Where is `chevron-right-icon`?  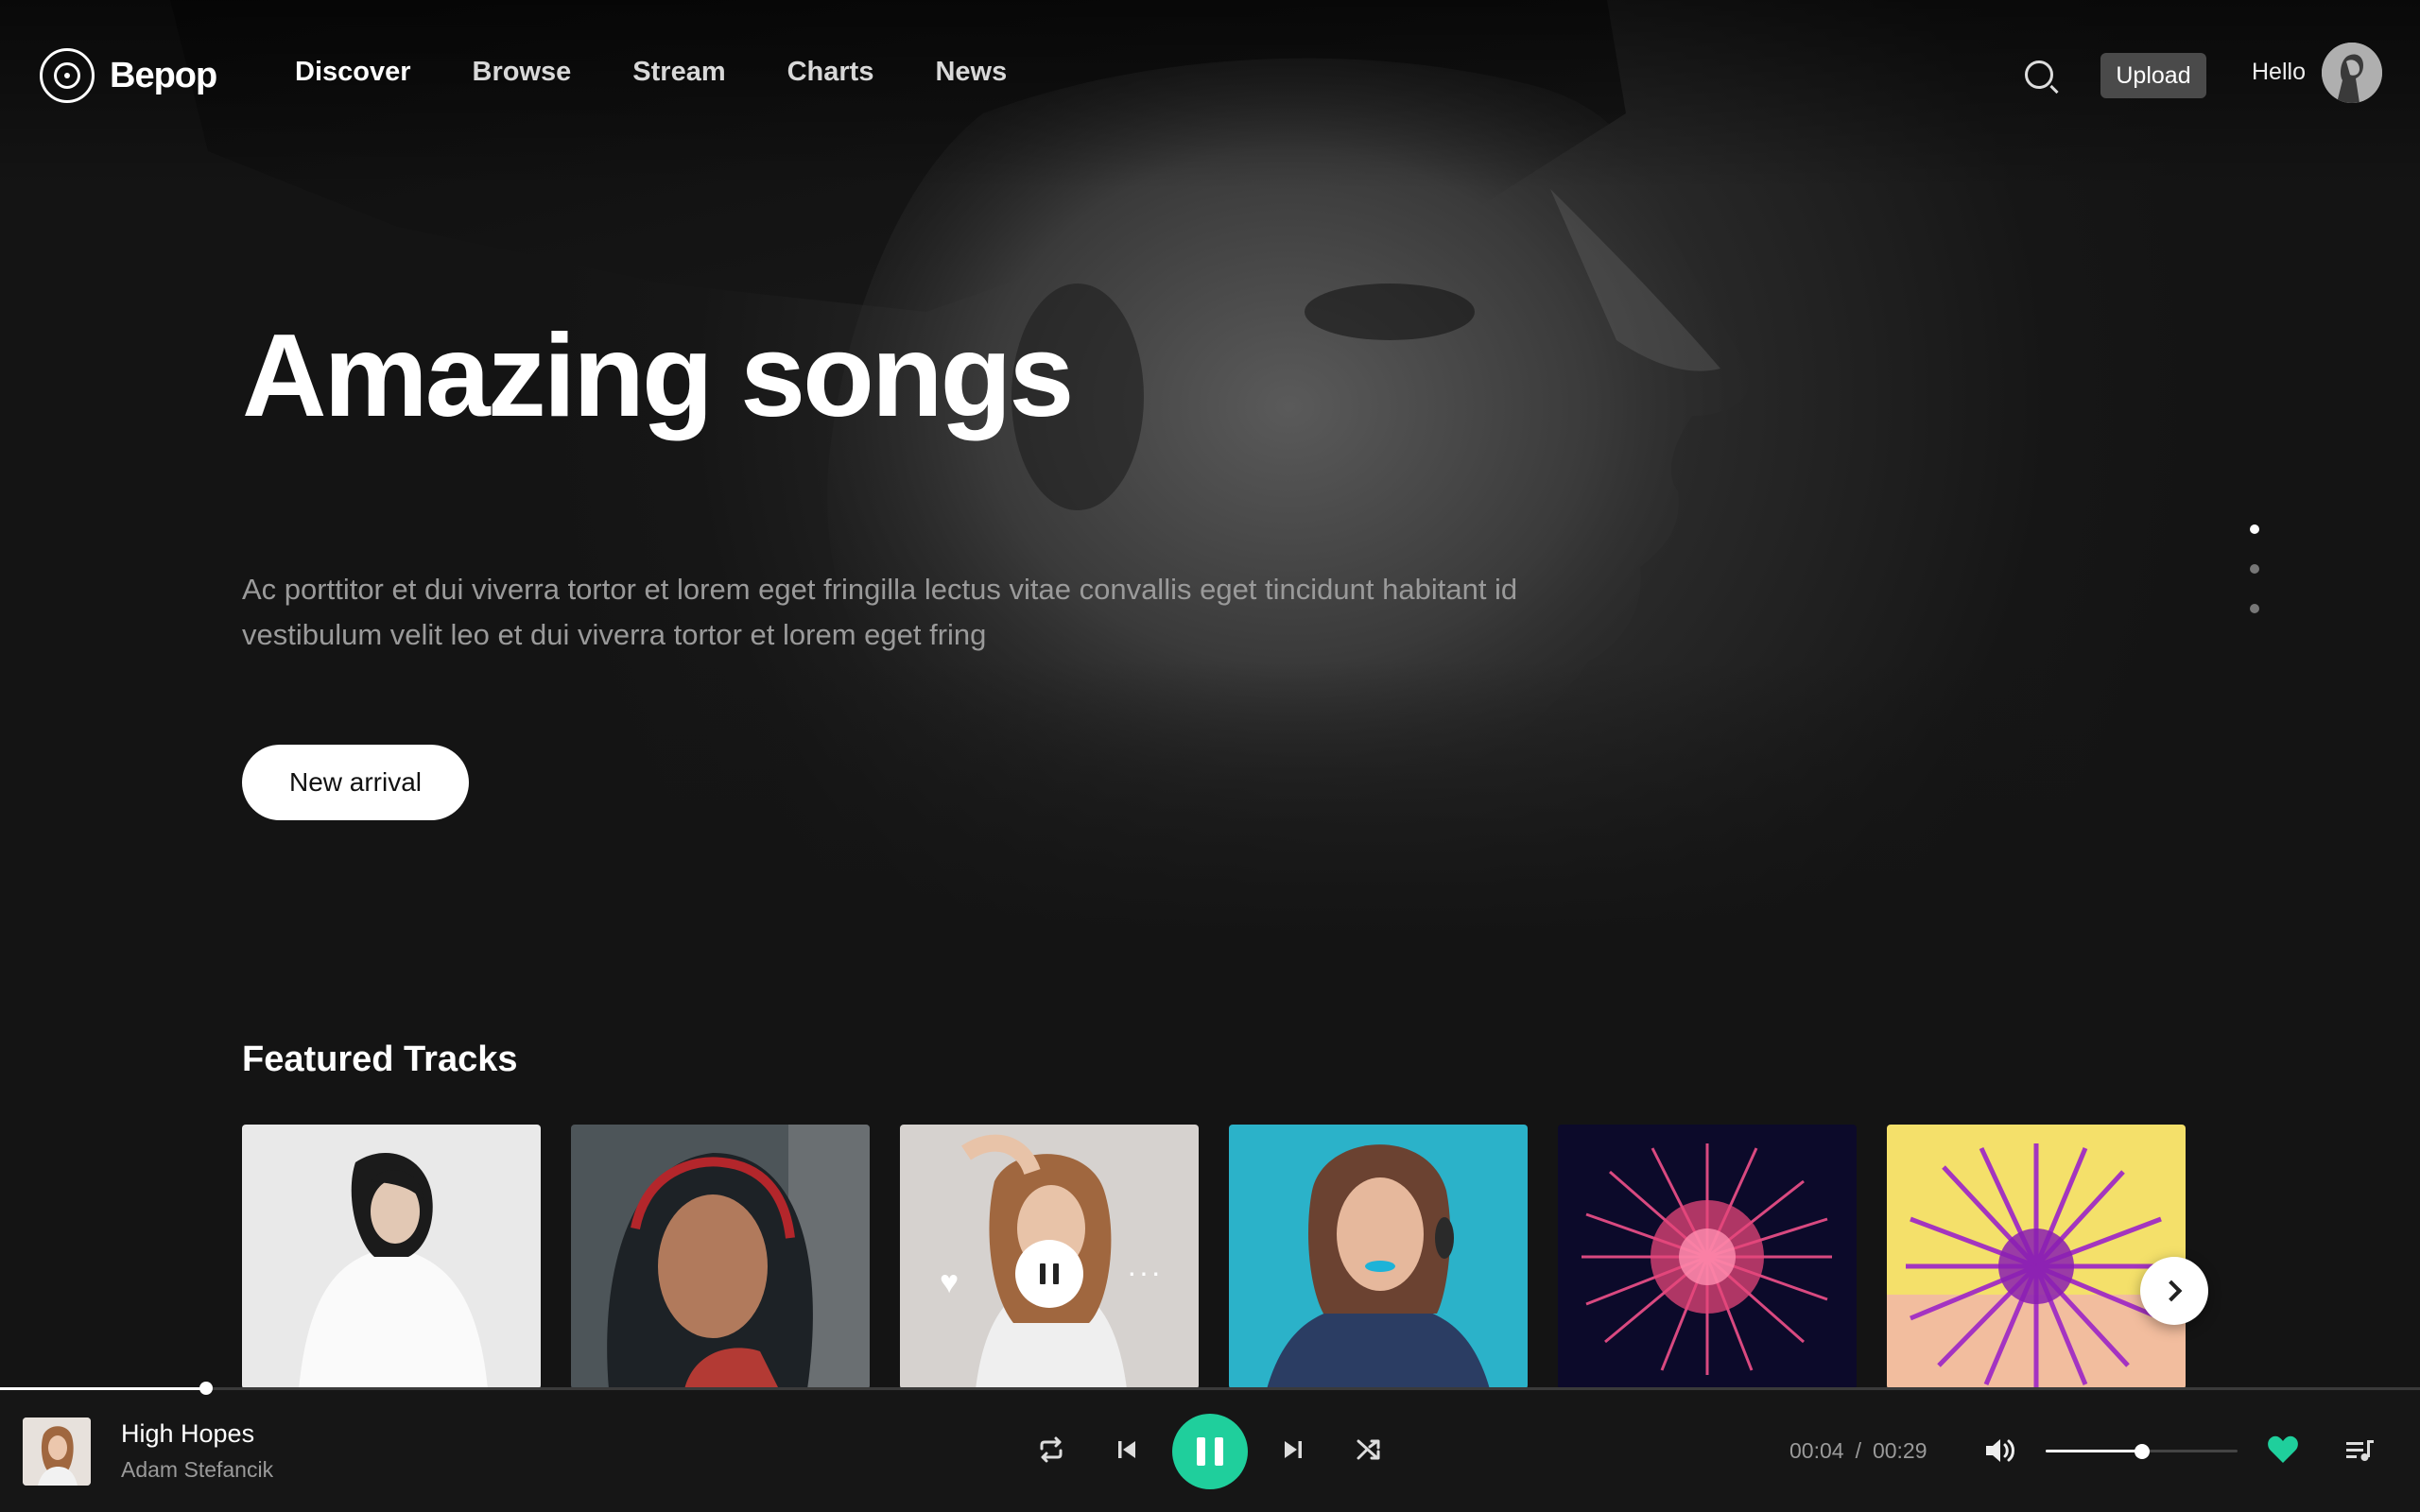
chevron-right-icon is located at coordinates (2174, 1291).